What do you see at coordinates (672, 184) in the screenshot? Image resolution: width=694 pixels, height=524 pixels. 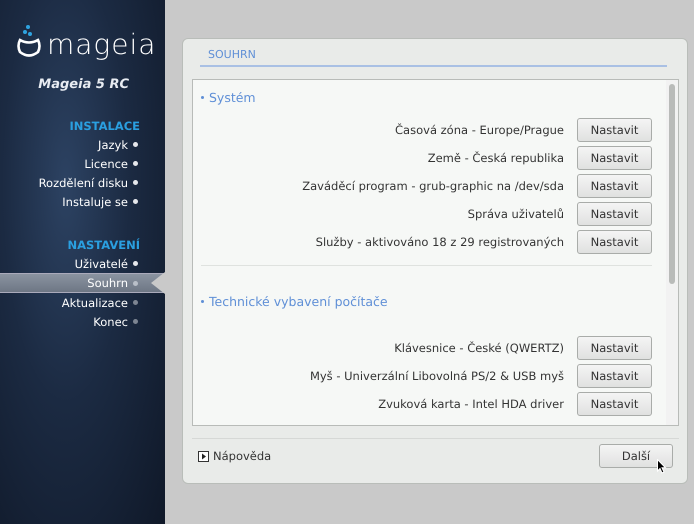 I see `scrollbar-thumb` at bounding box center [672, 184].